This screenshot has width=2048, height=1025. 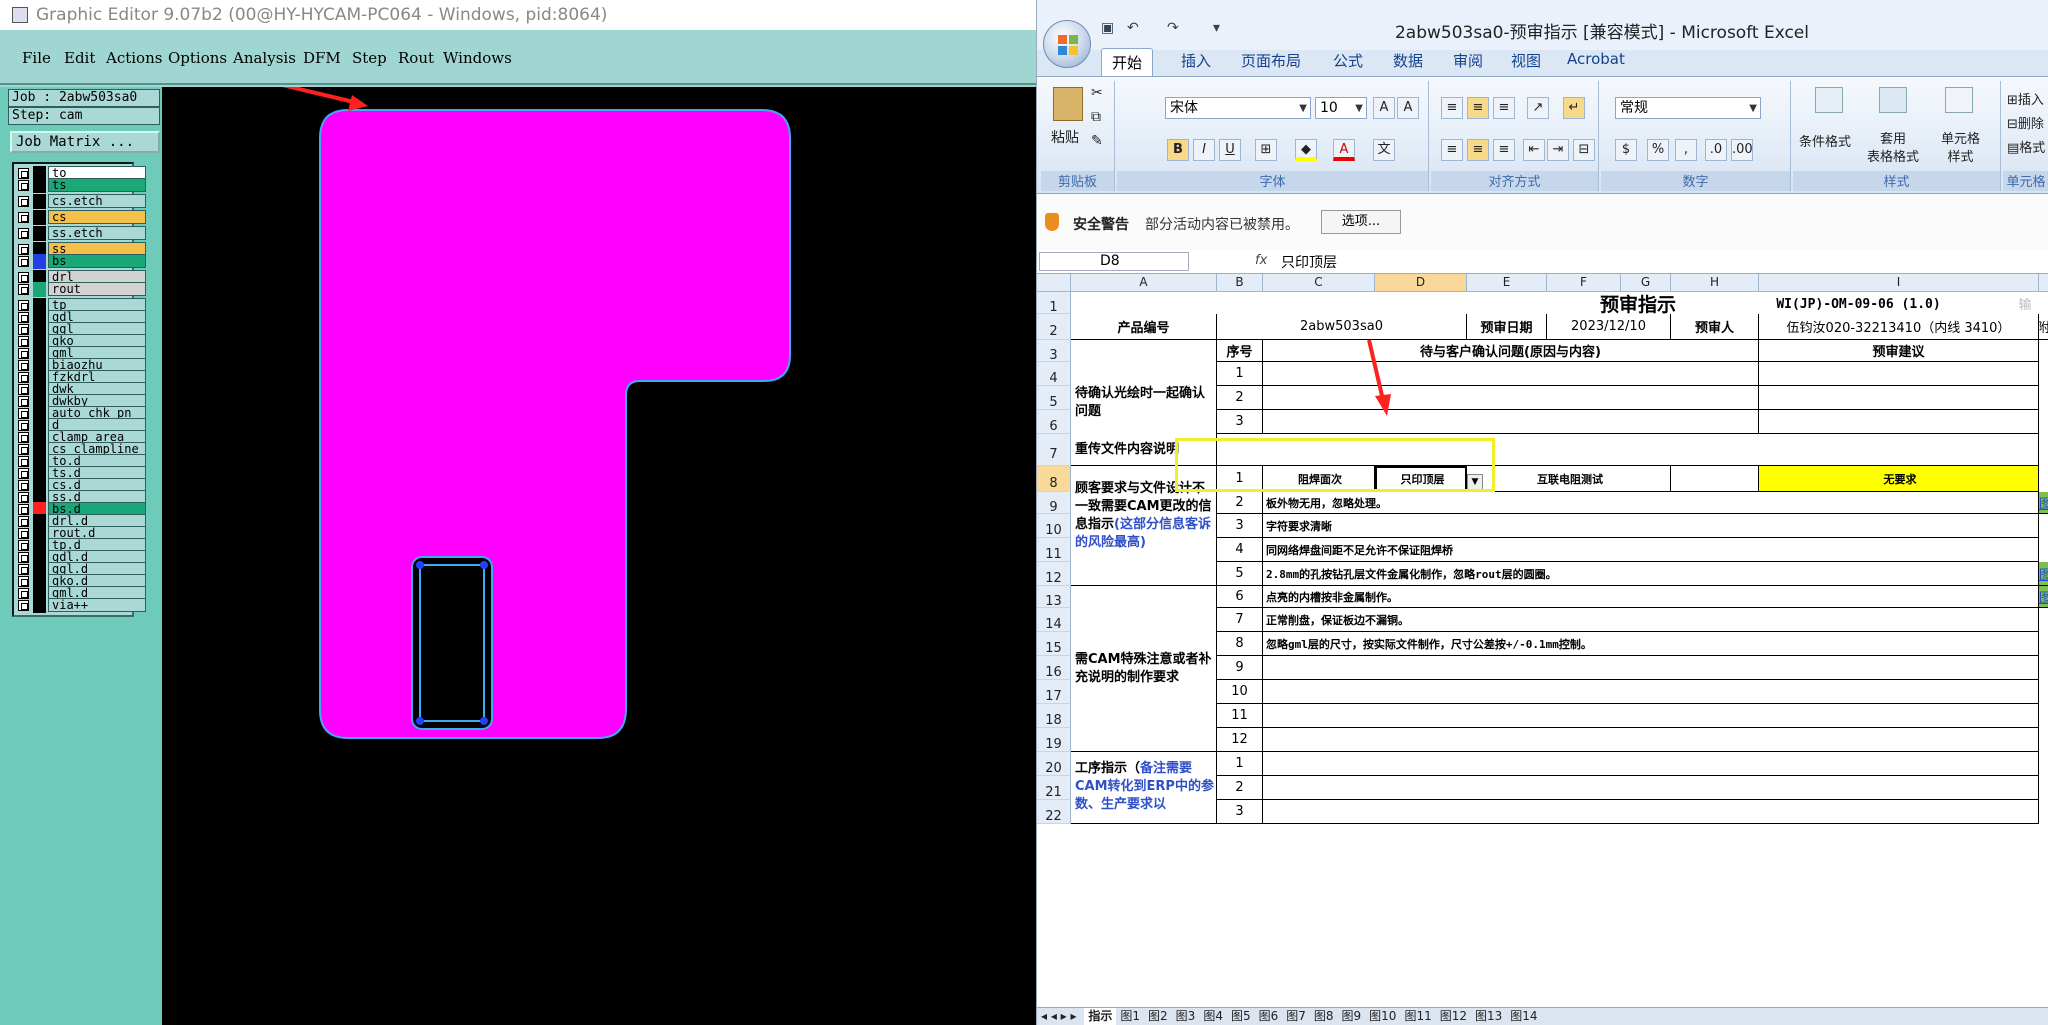 What do you see at coordinates (1173, 28) in the screenshot?
I see `redo-icon: ↷` at bounding box center [1173, 28].